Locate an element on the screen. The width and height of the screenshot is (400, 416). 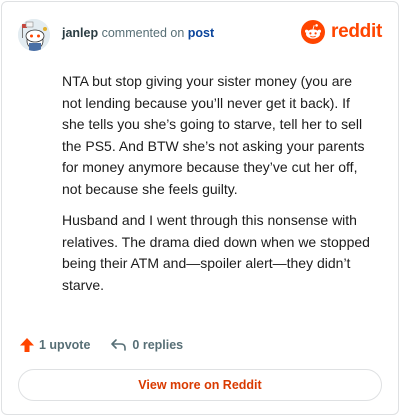
reply-arrow-icon is located at coordinates (119, 345).